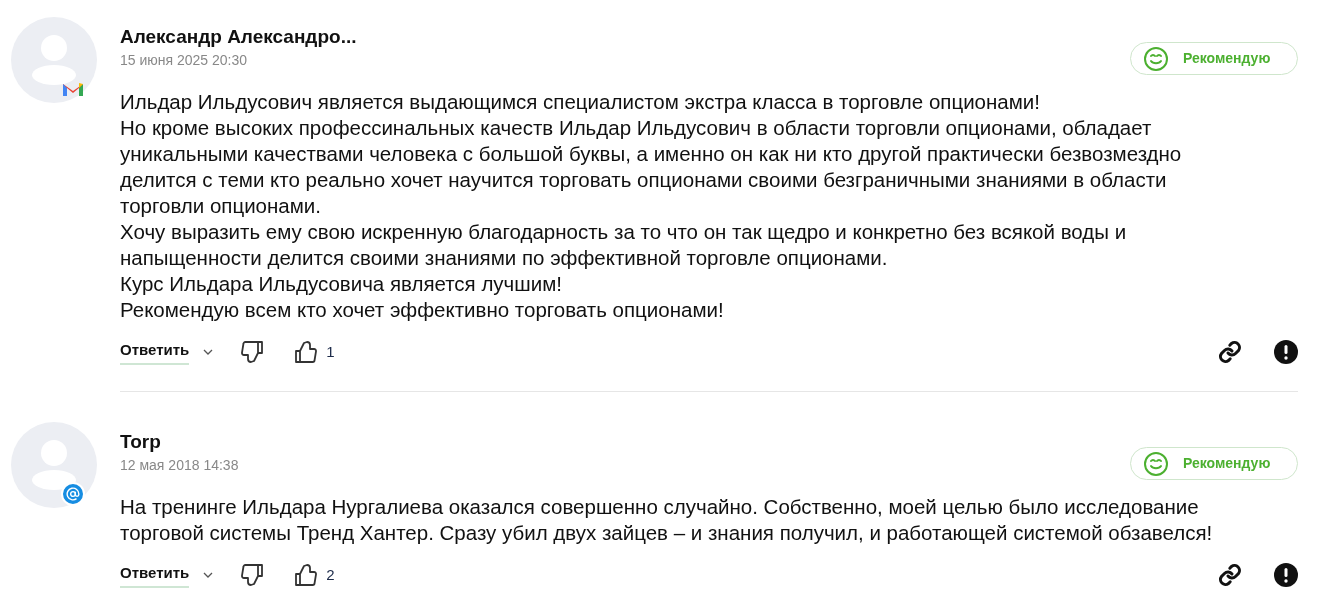 The height and width of the screenshot is (592, 1325). Describe the element at coordinates (422, 310) in the screenshot. I see `review-text: Рекомендую всем кто хочет эффективно торговать опционами!` at that location.